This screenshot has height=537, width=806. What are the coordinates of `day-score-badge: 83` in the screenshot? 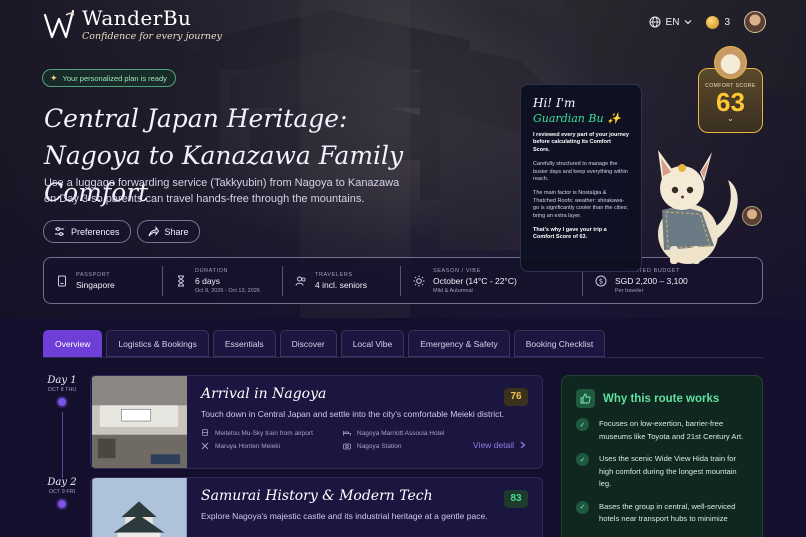 It's located at (516, 499).